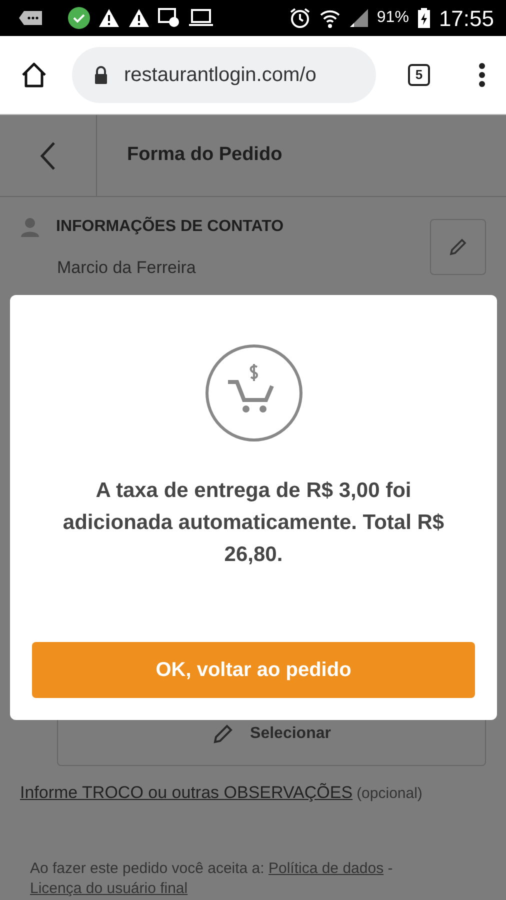  I want to click on contact-name: Marcio da Ferreira, so click(127, 268).